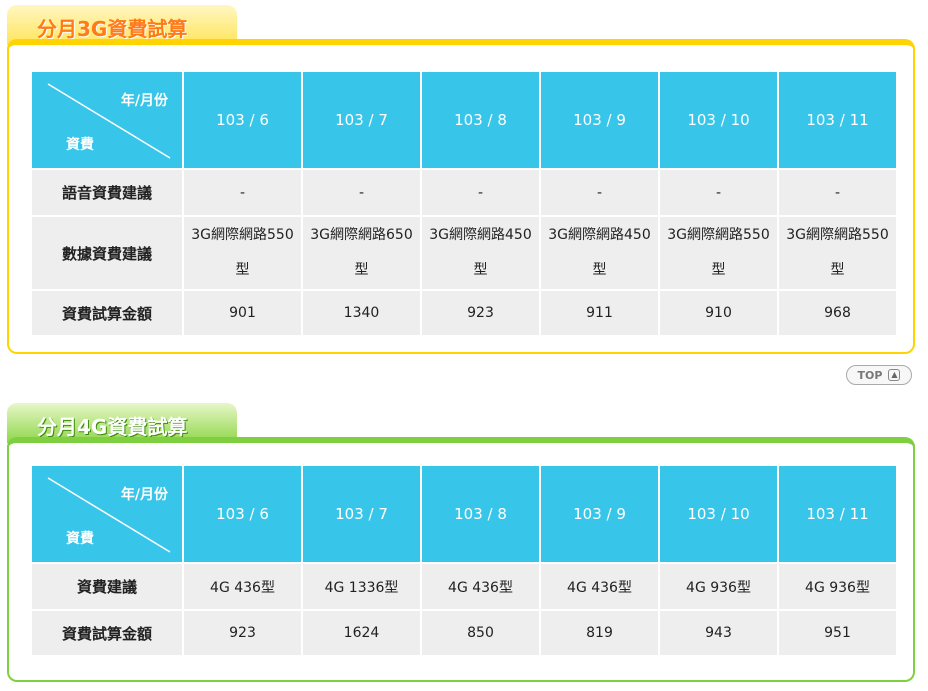  I want to click on table-cell: 819, so click(599, 633).